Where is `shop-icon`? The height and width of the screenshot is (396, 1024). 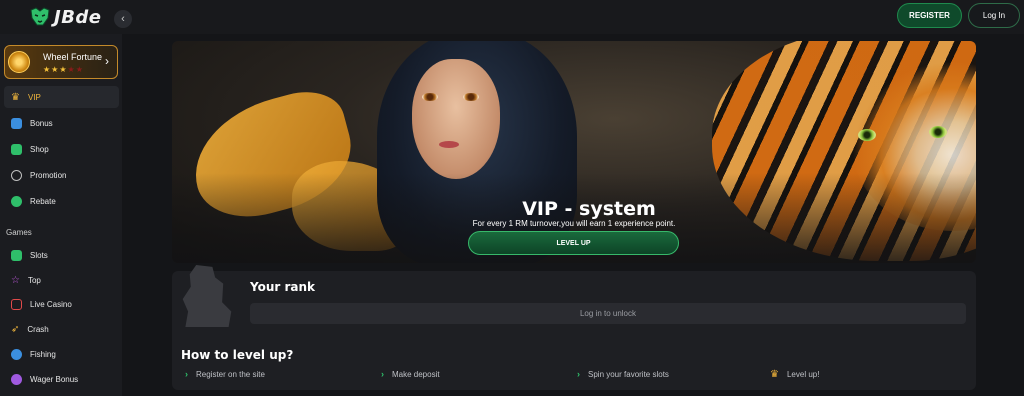
shop-icon is located at coordinates (16, 149).